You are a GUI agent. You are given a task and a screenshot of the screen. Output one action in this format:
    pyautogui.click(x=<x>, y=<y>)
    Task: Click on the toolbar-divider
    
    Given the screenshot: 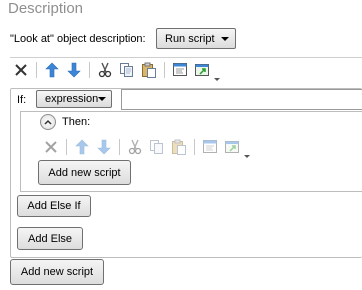 What is the action you would take?
    pyautogui.click(x=186, y=57)
    